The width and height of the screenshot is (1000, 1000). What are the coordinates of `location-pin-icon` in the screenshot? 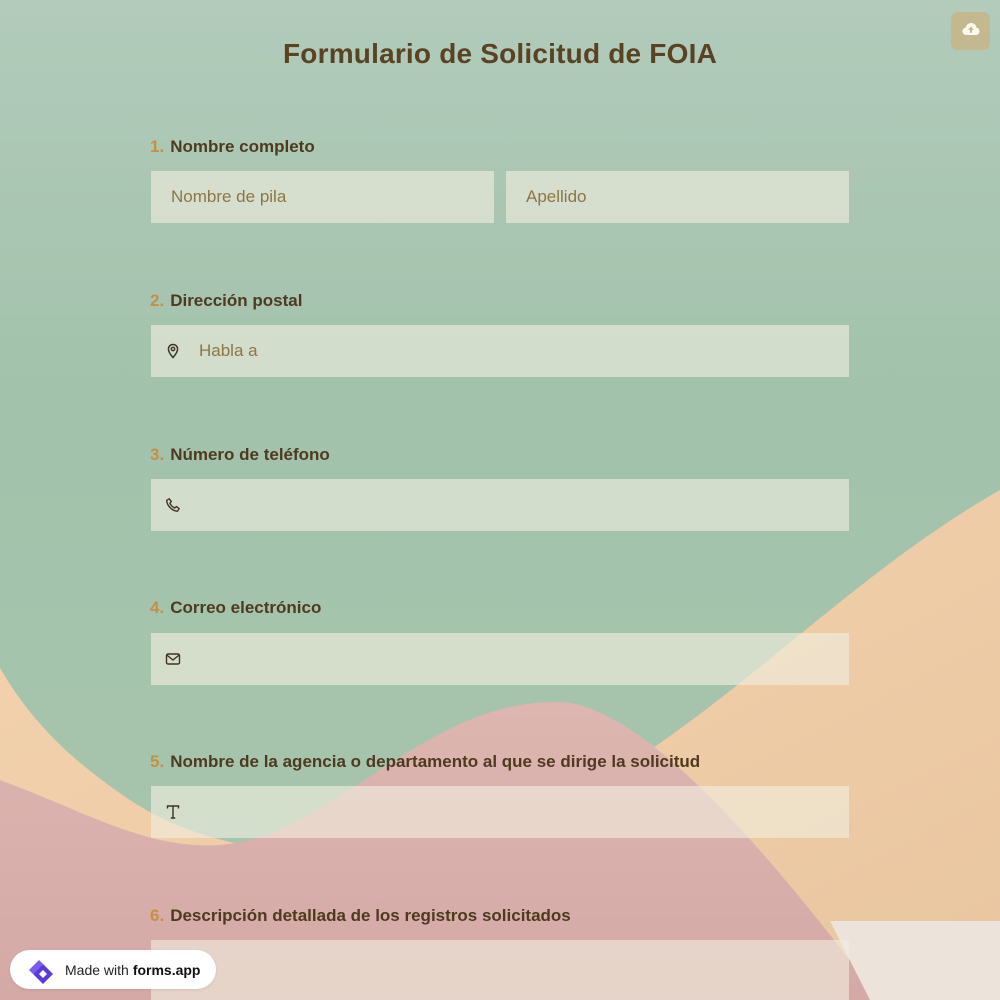 It's located at (173, 351).